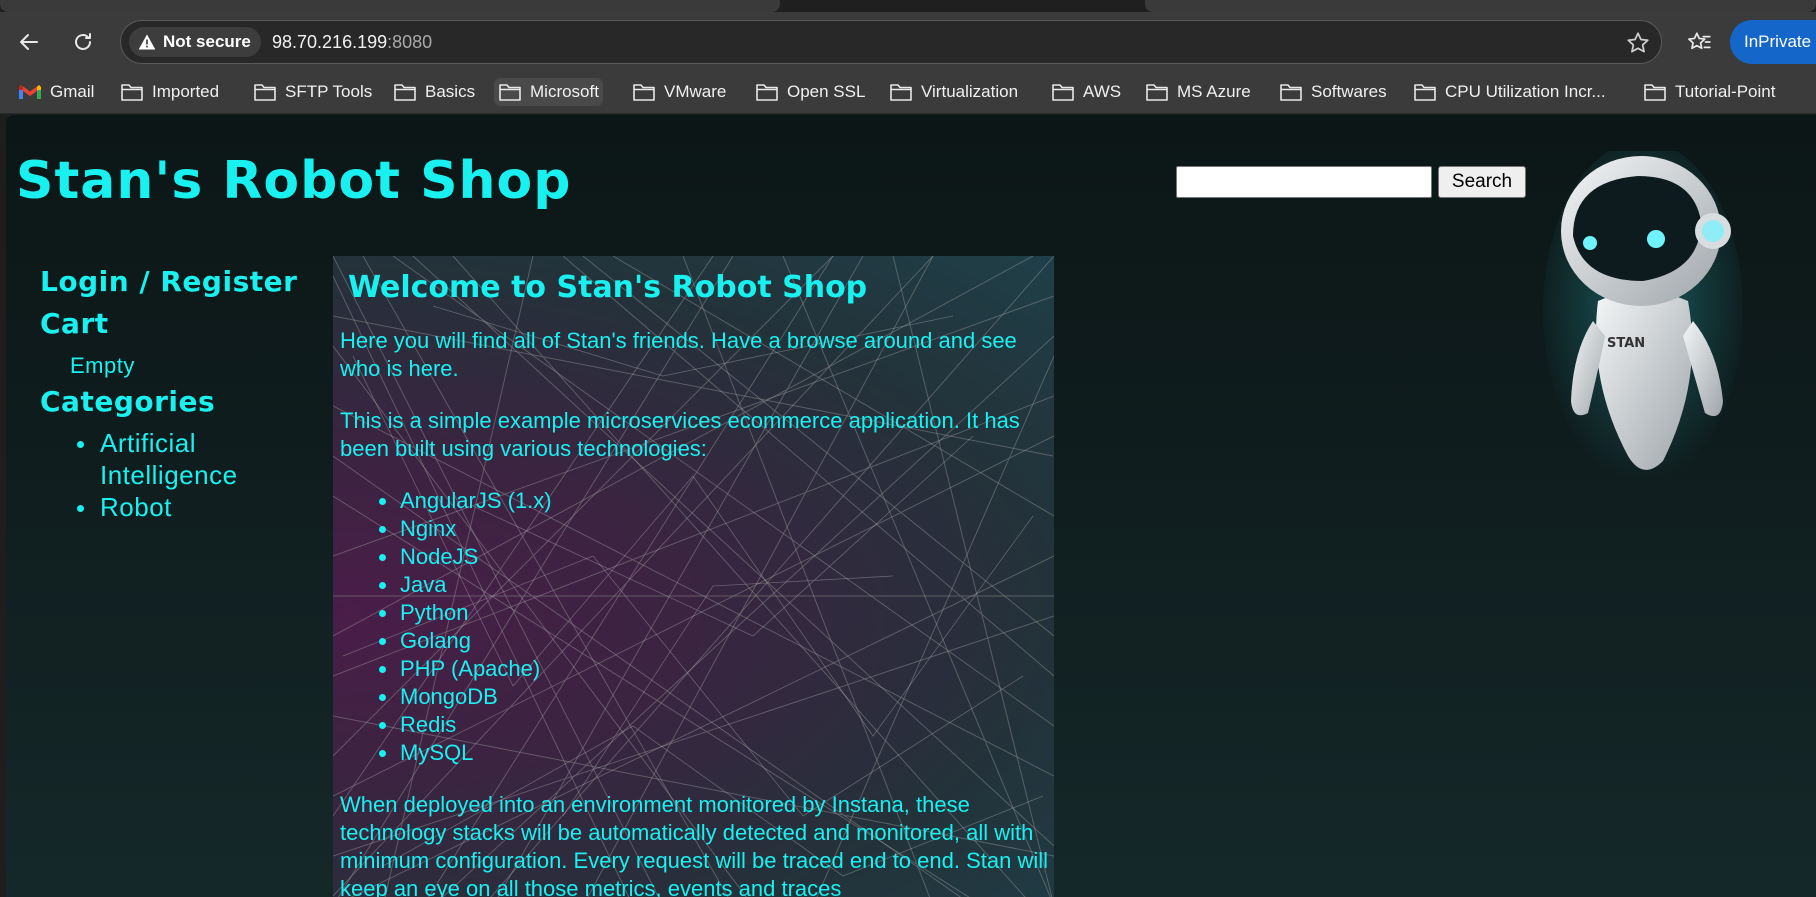 The width and height of the screenshot is (1816, 897). Describe the element at coordinates (891, 42) in the screenshot. I see `address-bar: Not secure 98.70.216.199:8080` at that location.